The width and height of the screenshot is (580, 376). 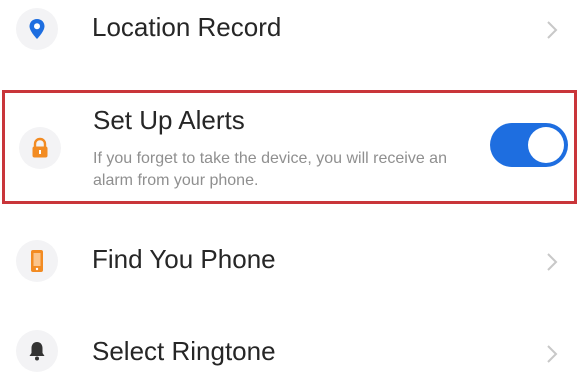 I want to click on menu-item-label: Set Up Alerts, so click(x=169, y=120).